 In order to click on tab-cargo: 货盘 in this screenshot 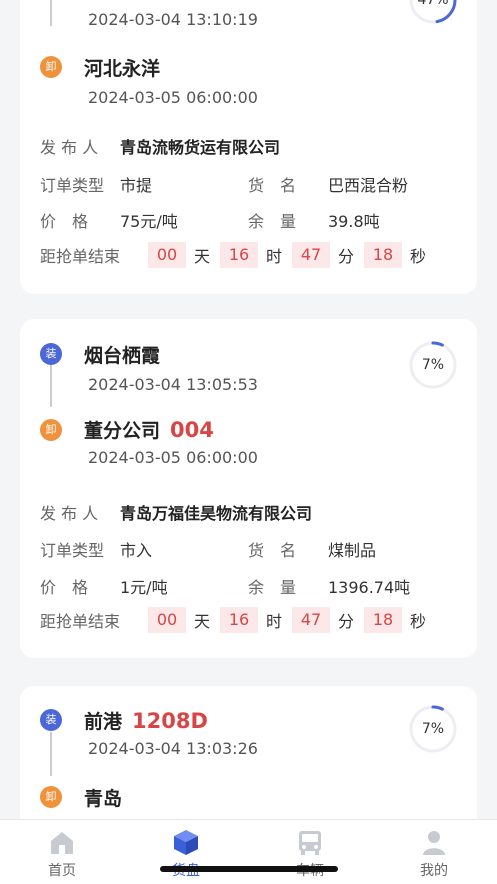, I will do `click(186, 852)`.